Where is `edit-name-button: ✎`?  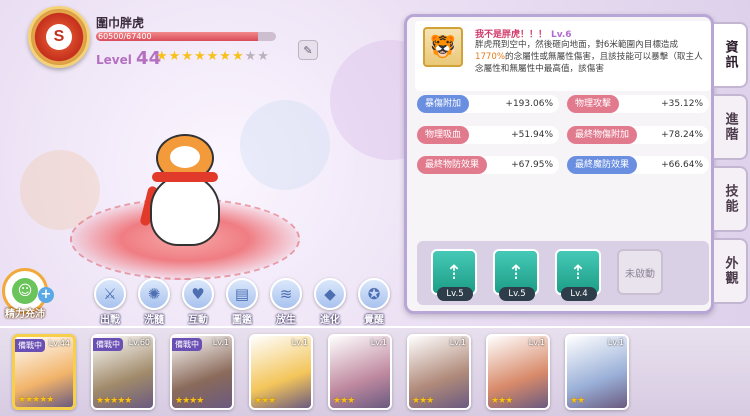 edit-name-button: ✎ is located at coordinates (308, 50).